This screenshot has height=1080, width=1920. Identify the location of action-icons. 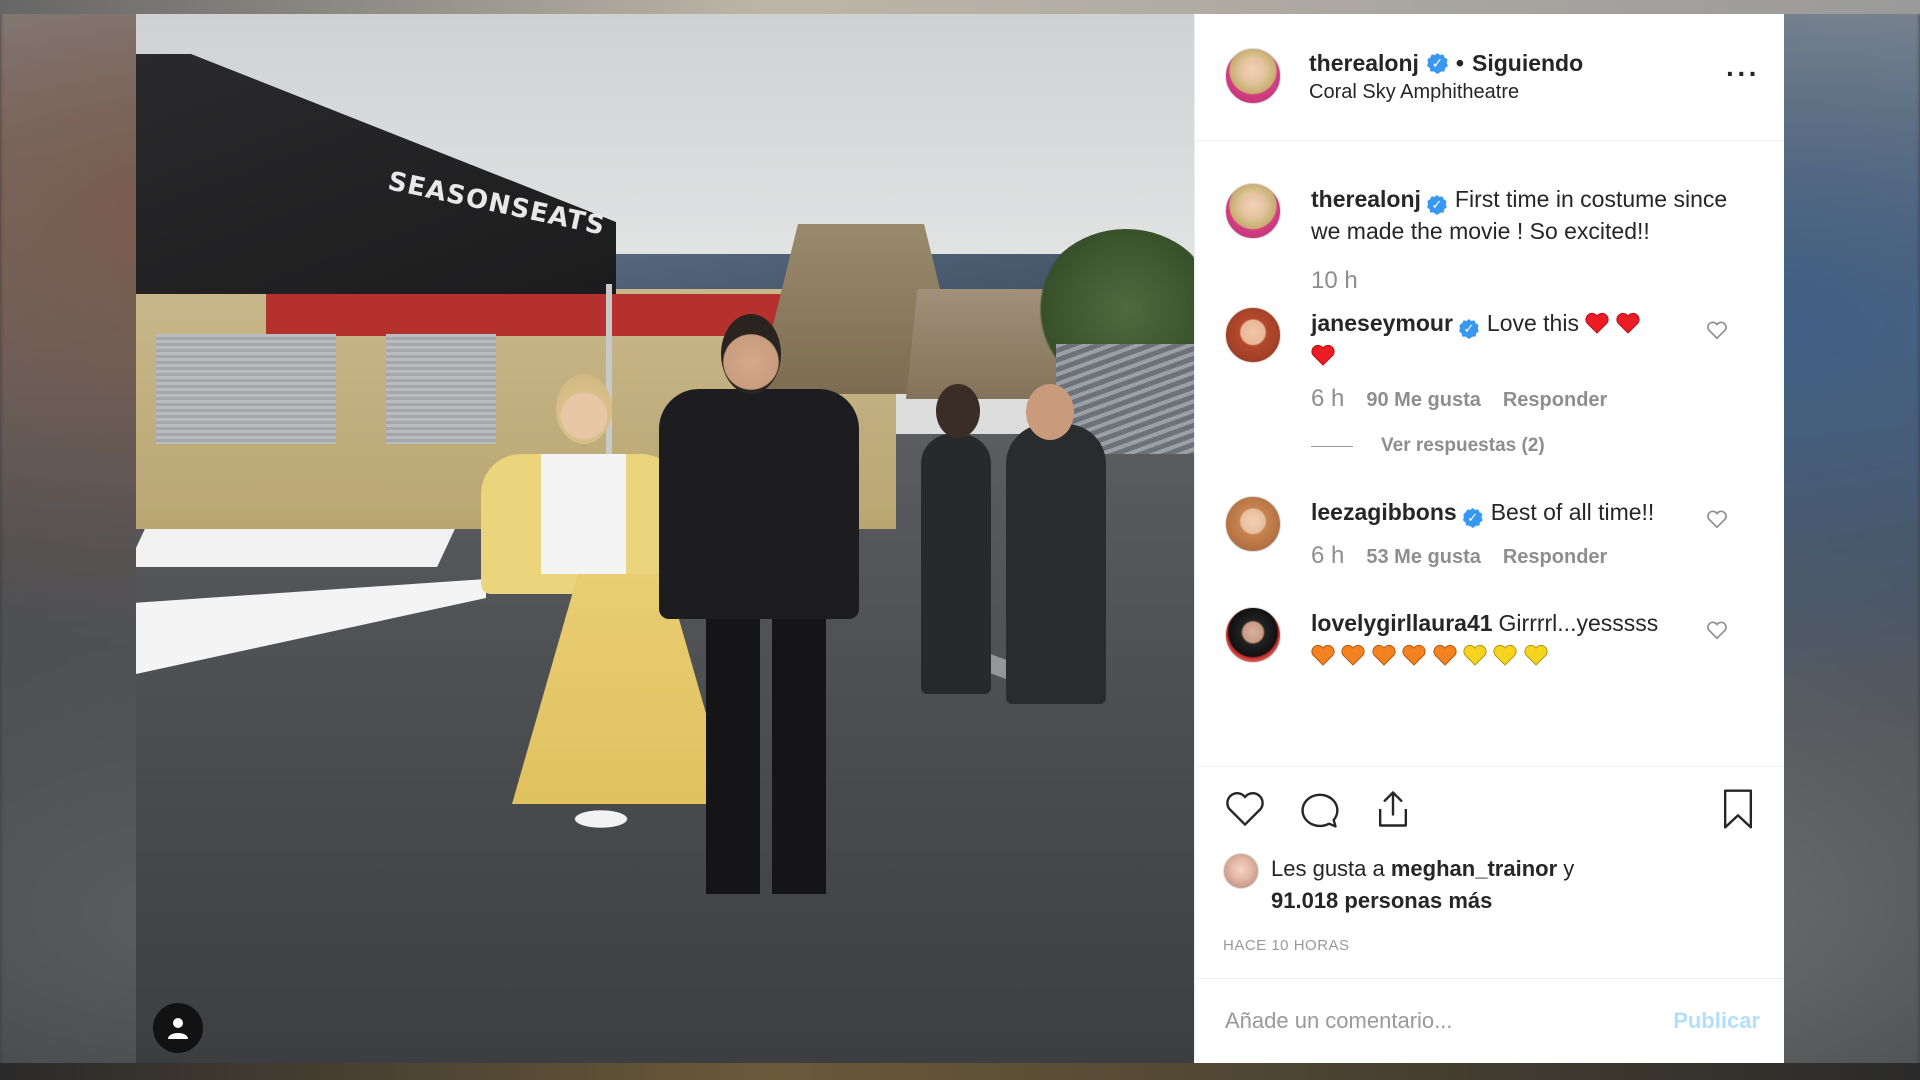
(1491, 809).